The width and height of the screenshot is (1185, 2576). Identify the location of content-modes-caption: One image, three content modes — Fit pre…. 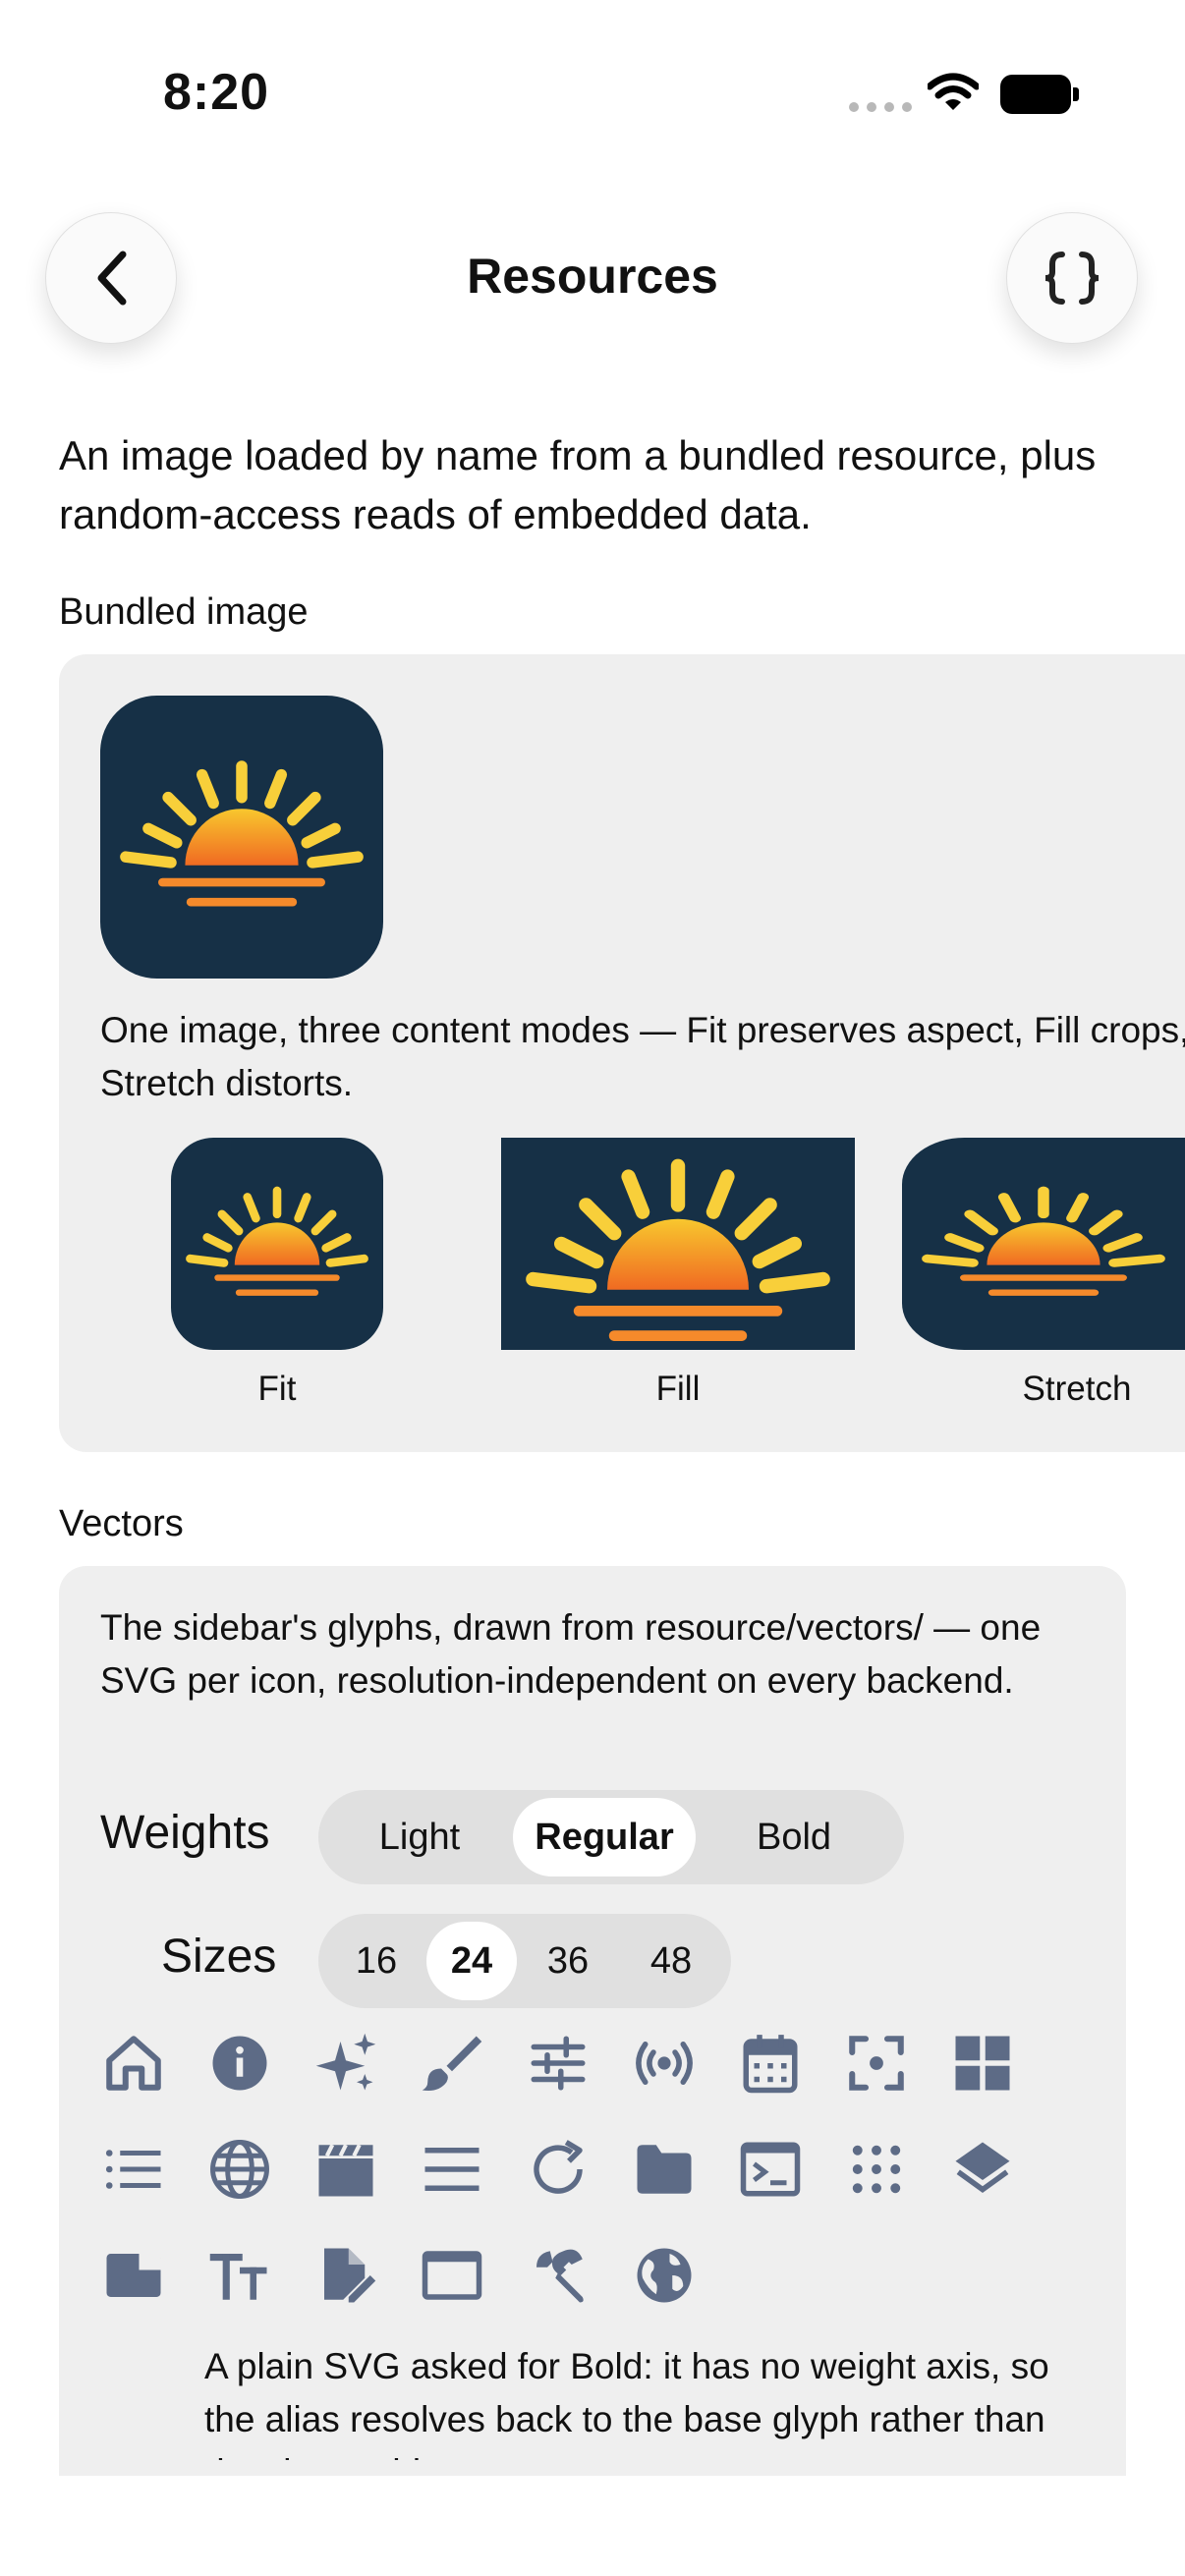
(643, 1056).